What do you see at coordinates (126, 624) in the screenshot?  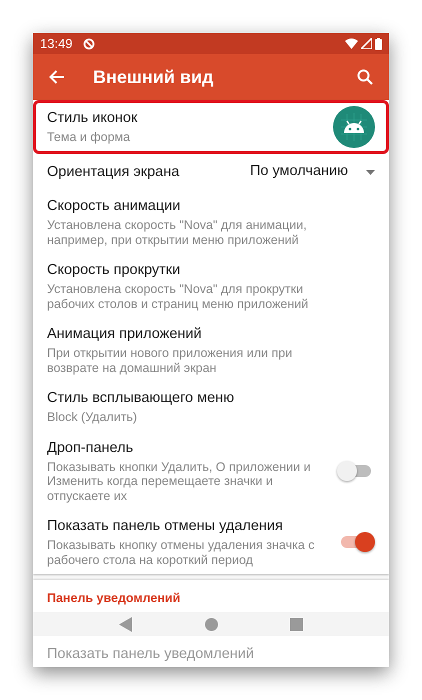 I see `back-icon` at bounding box center [126, 624].